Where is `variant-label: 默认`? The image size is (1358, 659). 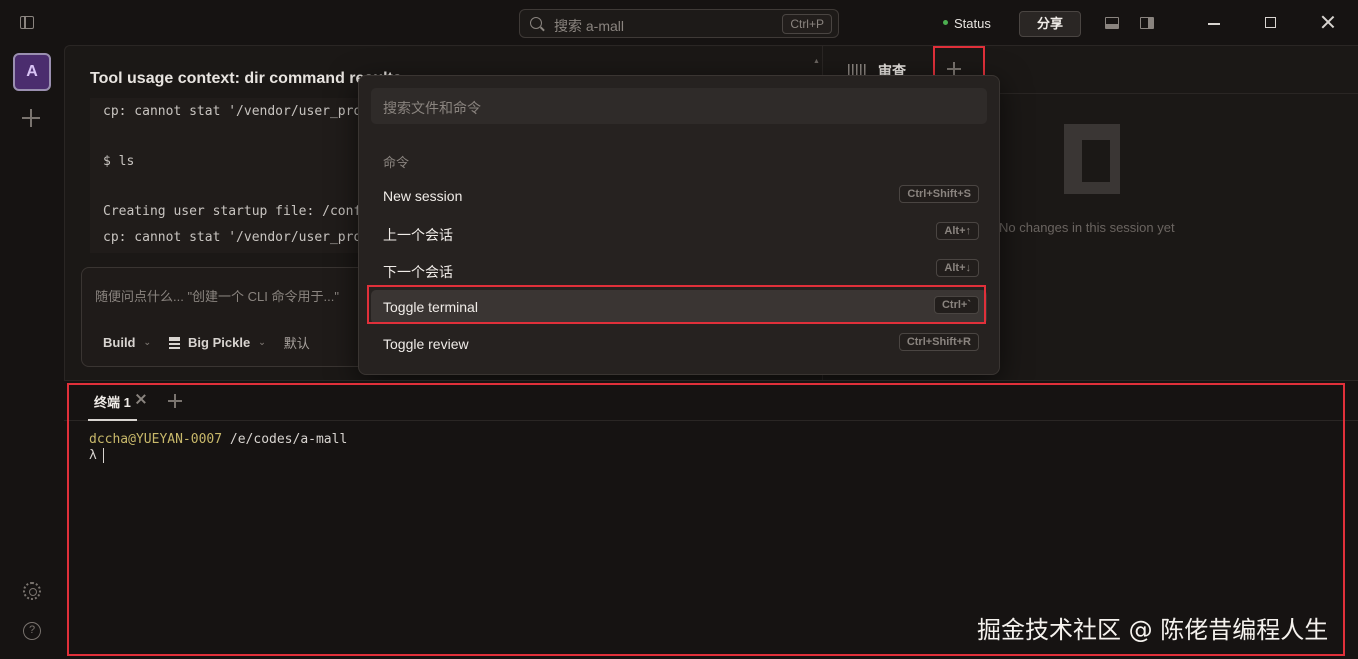
variant-label: 默认 is located at coordinates (296, 343).